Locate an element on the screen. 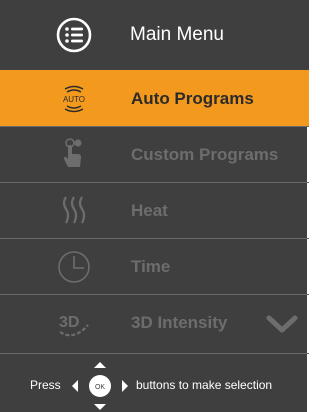 This screenshot has height=412, width=320. ok-button-label: OK is located at coordinates (100, 387).